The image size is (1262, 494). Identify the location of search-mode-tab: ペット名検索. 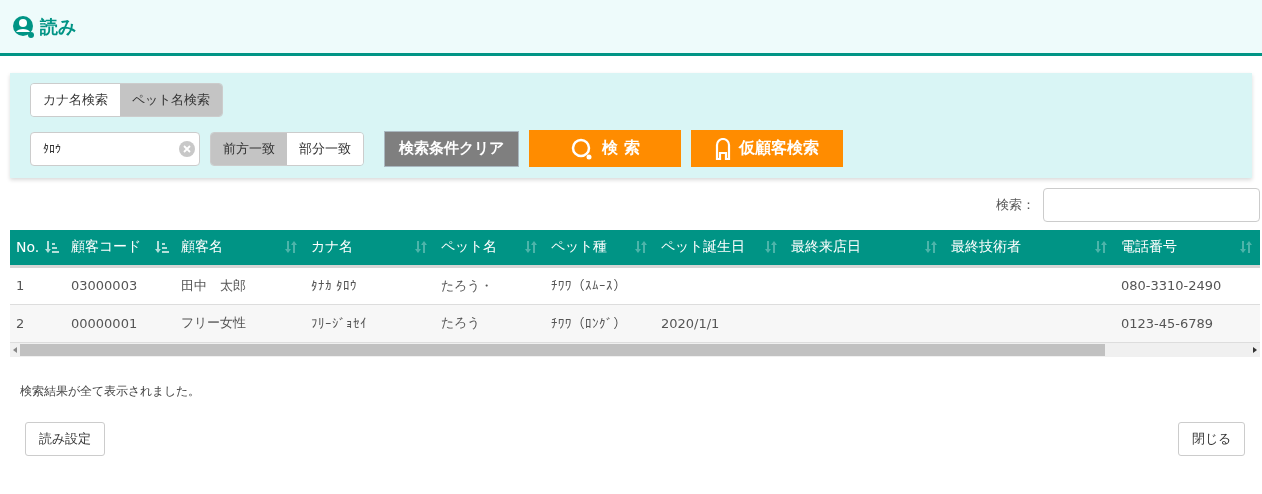
(171, 100).